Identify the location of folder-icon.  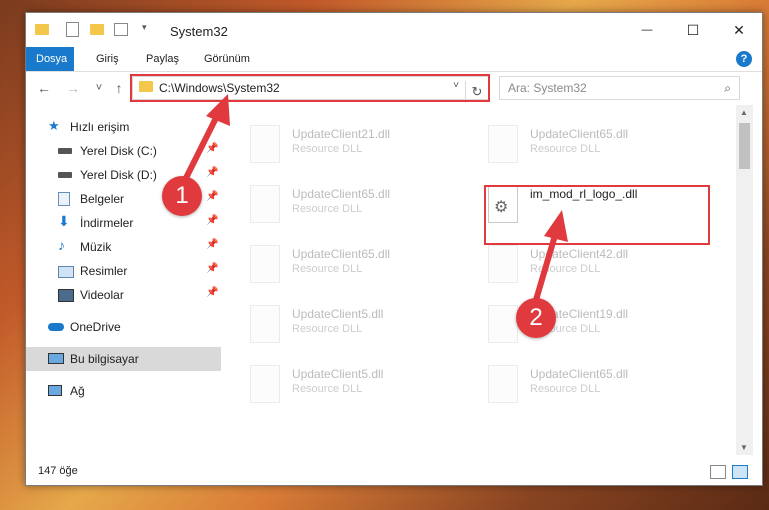
(42, 29).